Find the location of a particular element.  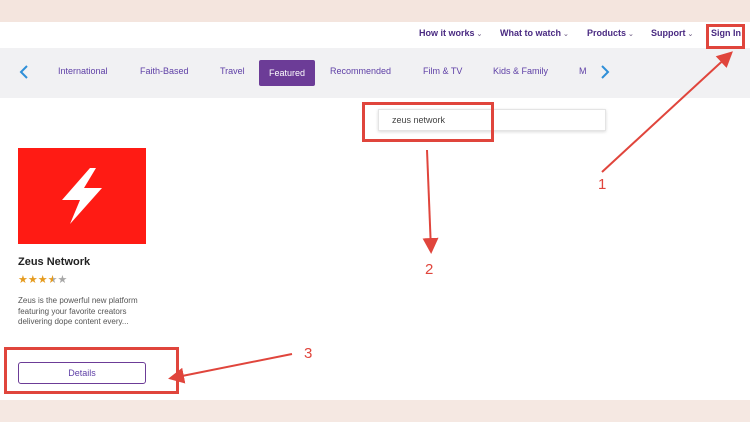

annotation-number-1: 1 is located at coordinates (602, 184).